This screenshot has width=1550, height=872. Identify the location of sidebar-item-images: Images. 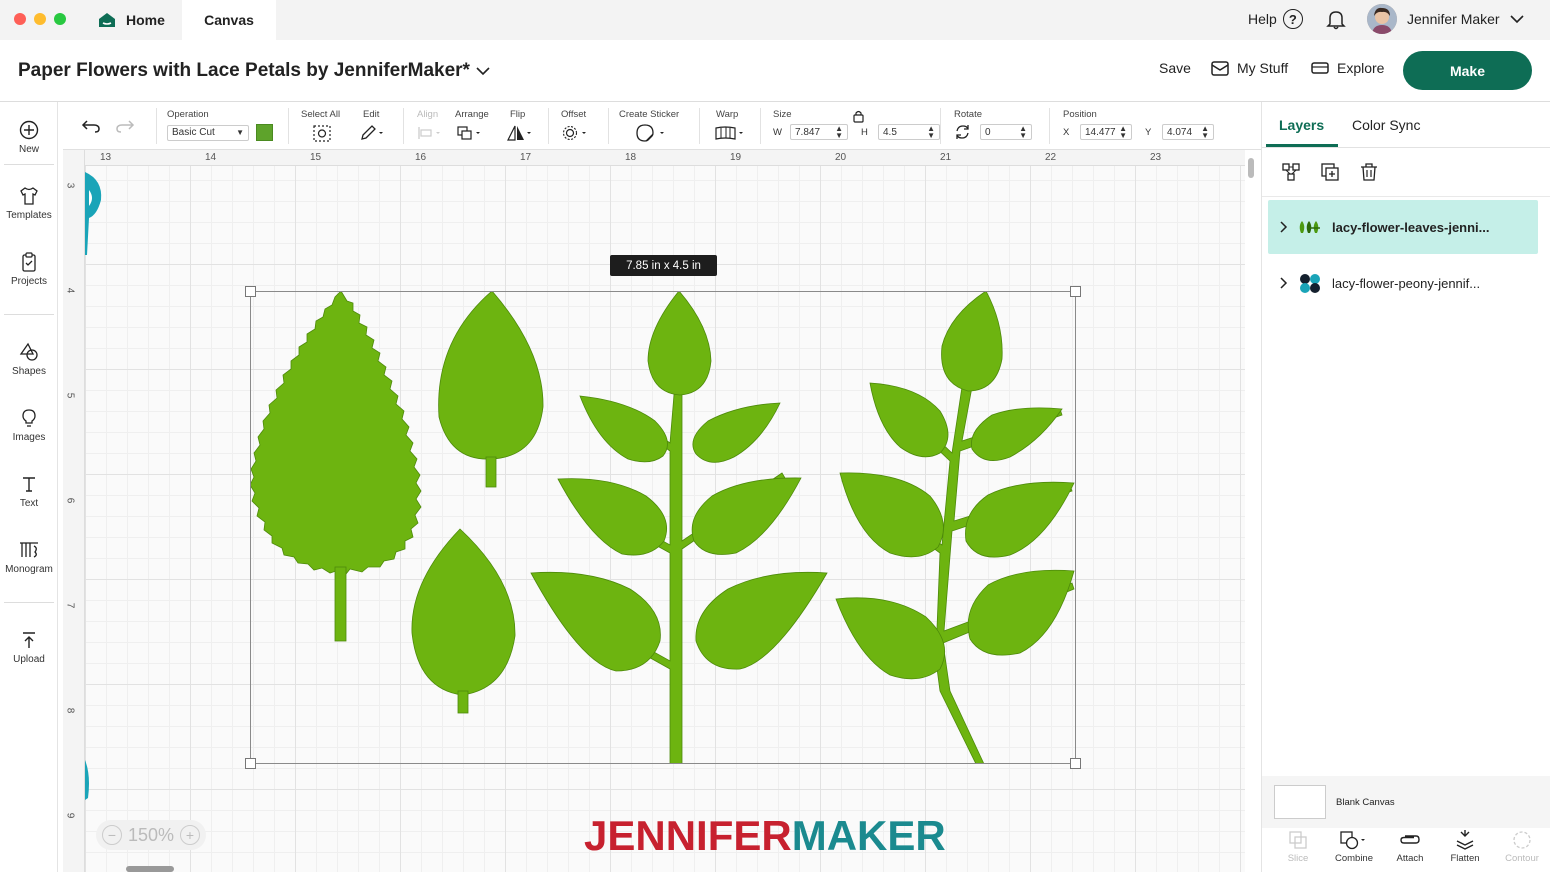
(29, 425).